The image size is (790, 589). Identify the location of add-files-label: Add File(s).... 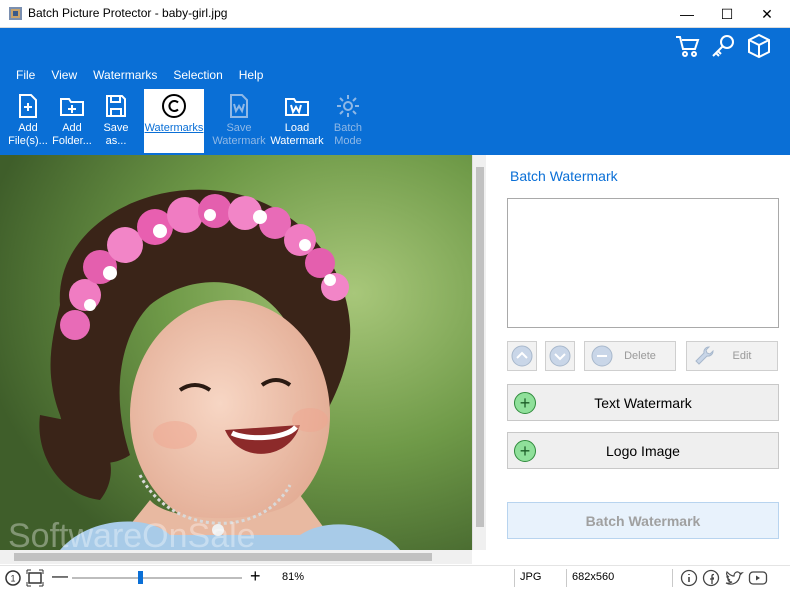
(28, 134).